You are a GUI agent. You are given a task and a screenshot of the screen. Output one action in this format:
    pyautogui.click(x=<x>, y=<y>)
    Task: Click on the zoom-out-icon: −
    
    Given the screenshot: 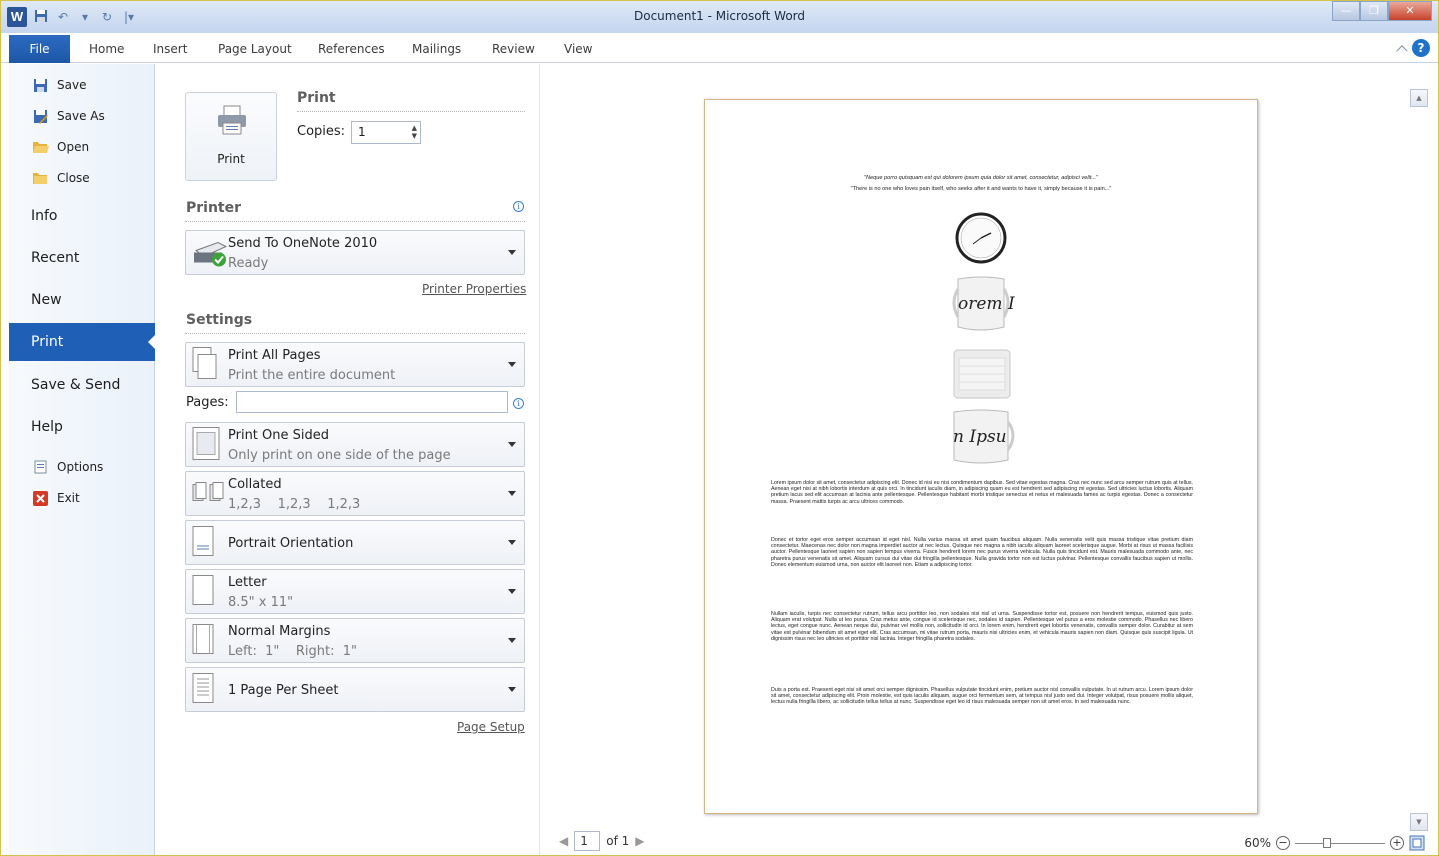 What is the action you would take?
    pyautogui.click(x=1283, y=843)
    